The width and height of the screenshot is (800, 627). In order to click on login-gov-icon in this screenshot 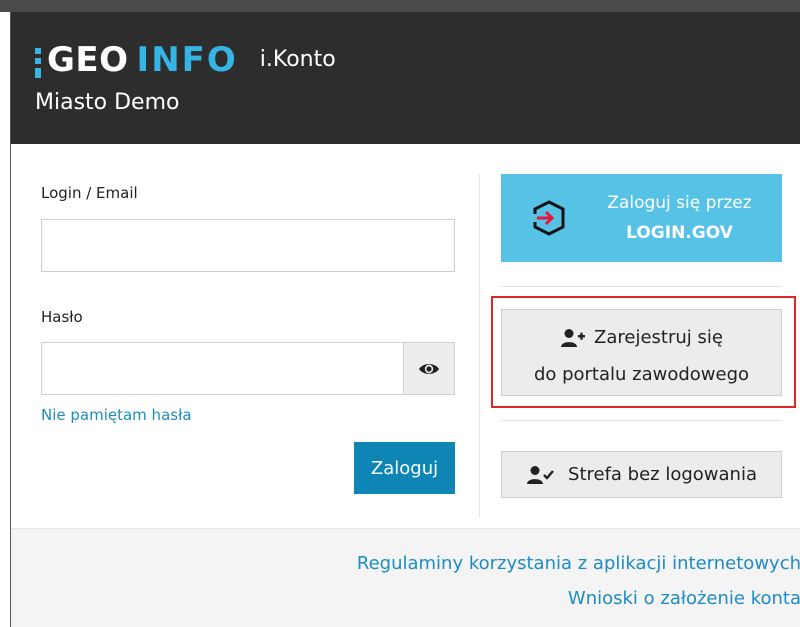, I will do `click(548, 218)`.